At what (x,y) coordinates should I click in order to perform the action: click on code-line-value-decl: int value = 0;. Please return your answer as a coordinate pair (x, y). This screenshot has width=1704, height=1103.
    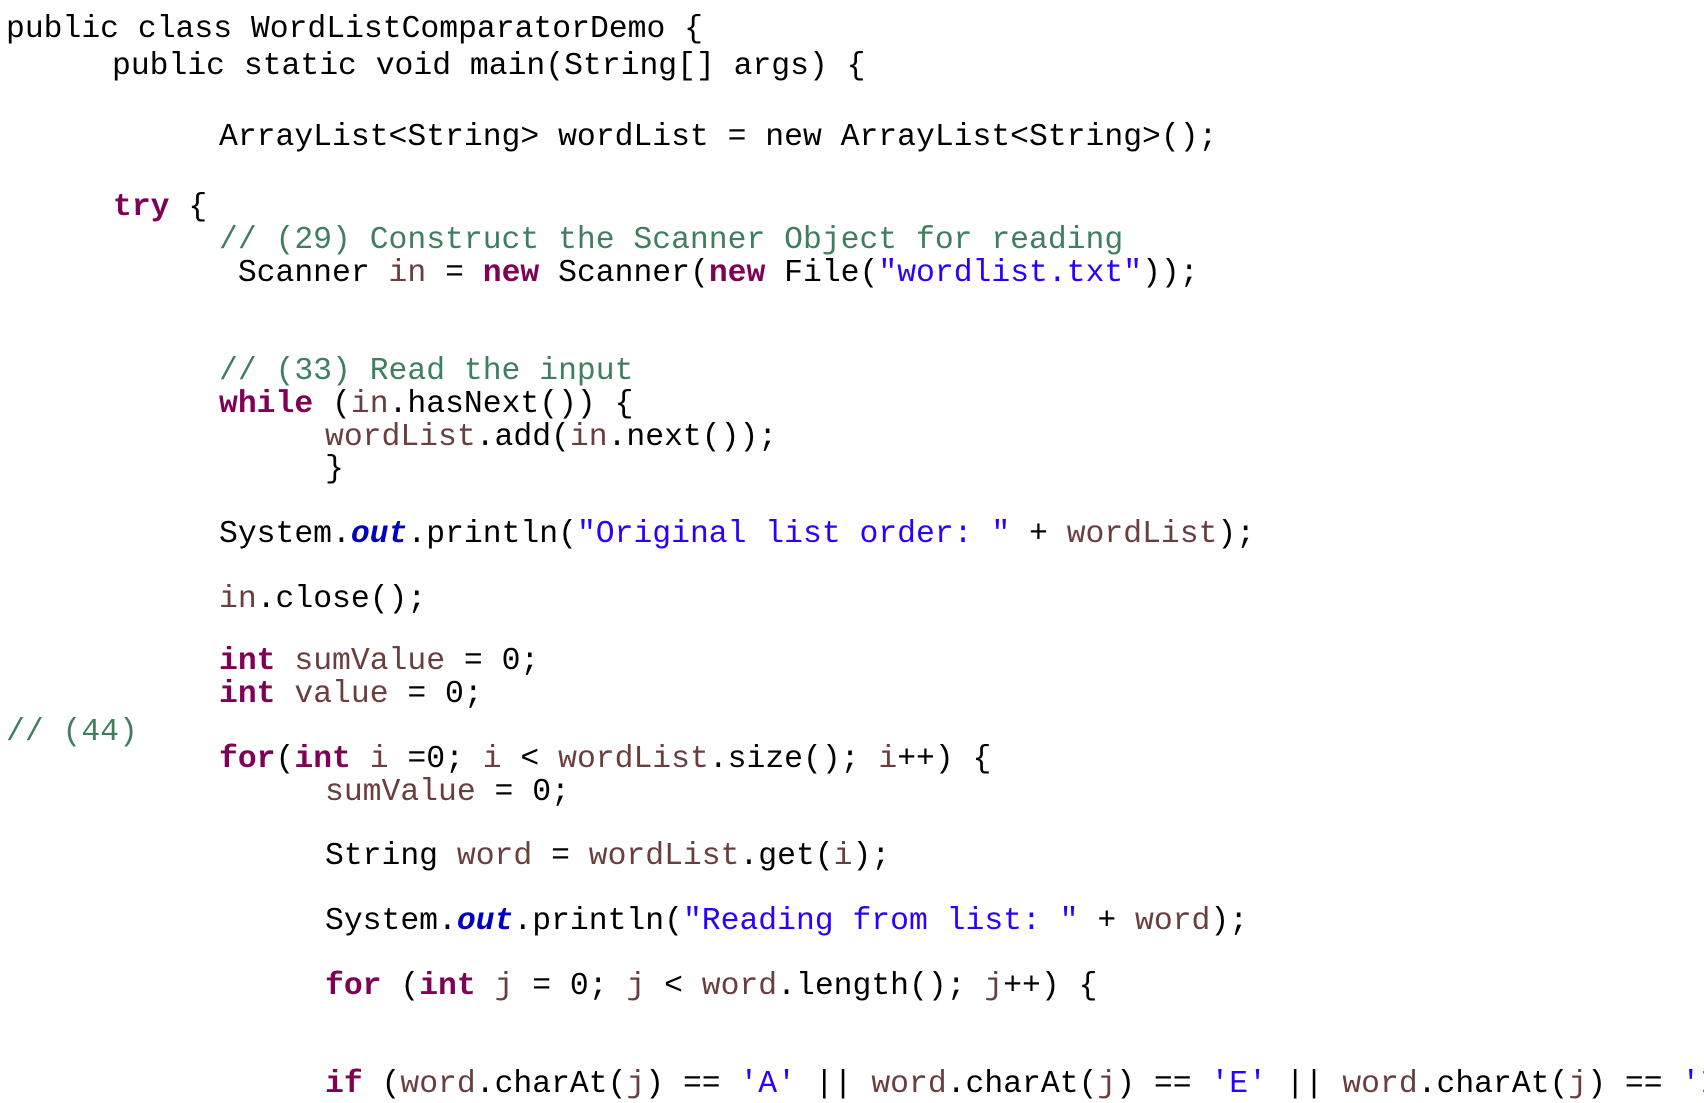
    Looking at the image, I should click on (351, 695).